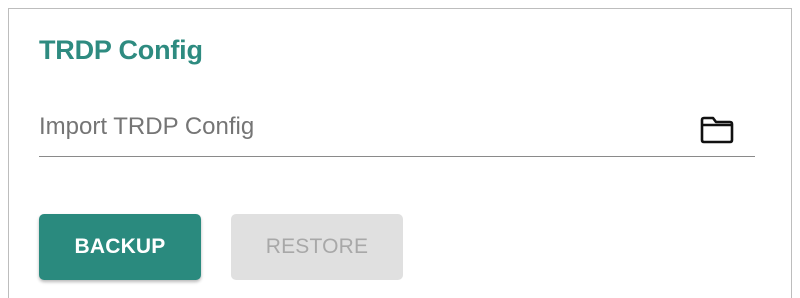 The height and width of the screenshot is (298, 800). What do you see at coordinates (147, 126) in the screenshot?
I see `import-field-placeholder: Import TRDP Config` at bounding box center [147, 126].